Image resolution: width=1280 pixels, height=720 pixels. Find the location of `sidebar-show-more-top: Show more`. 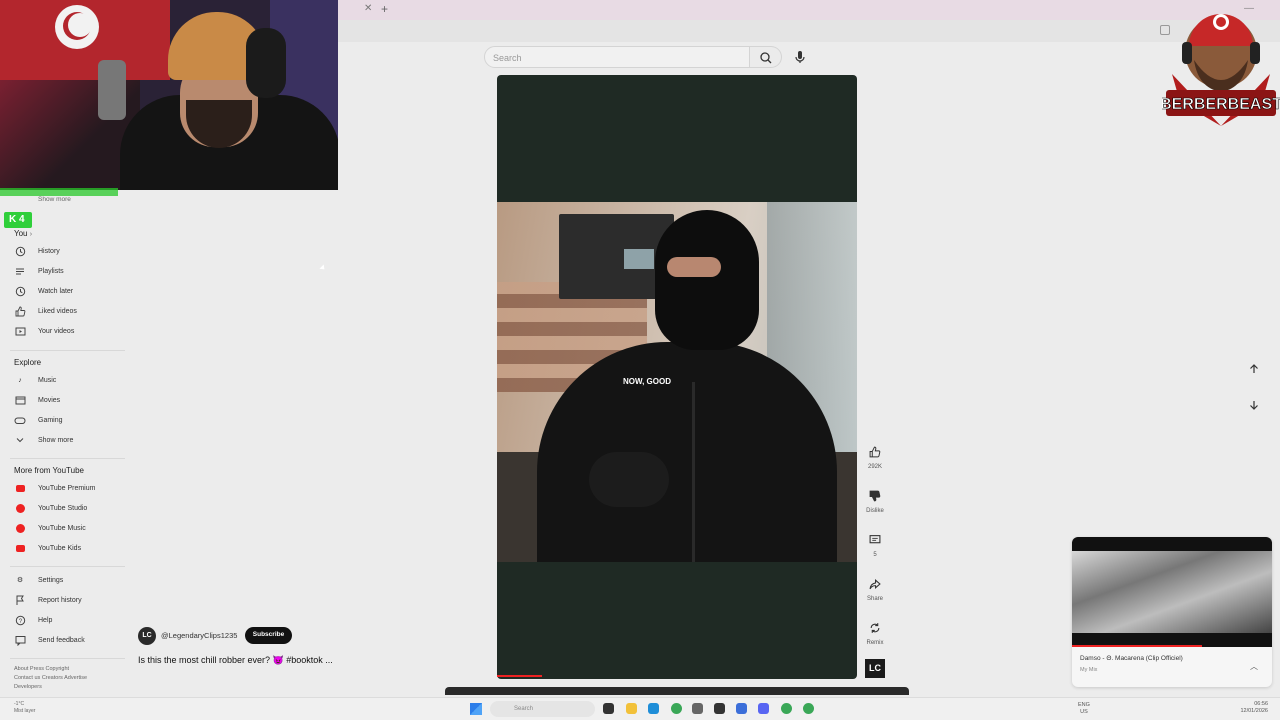

sidebar-show-more-top: Show more is located at coordinates (54, 199).